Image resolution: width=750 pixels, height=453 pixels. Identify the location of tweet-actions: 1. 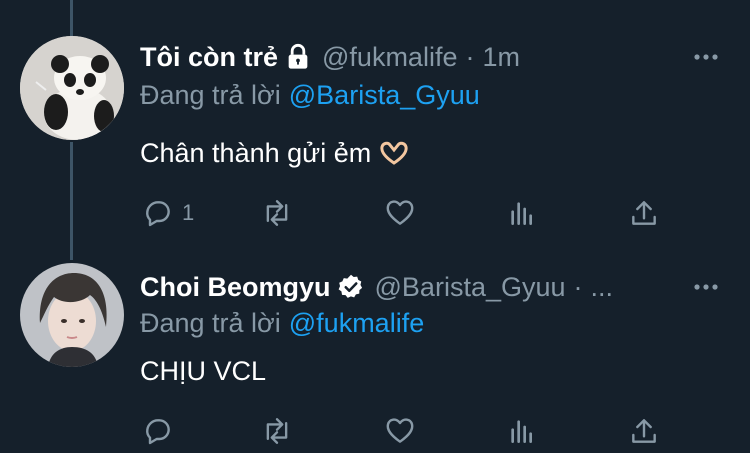
(410, 213).